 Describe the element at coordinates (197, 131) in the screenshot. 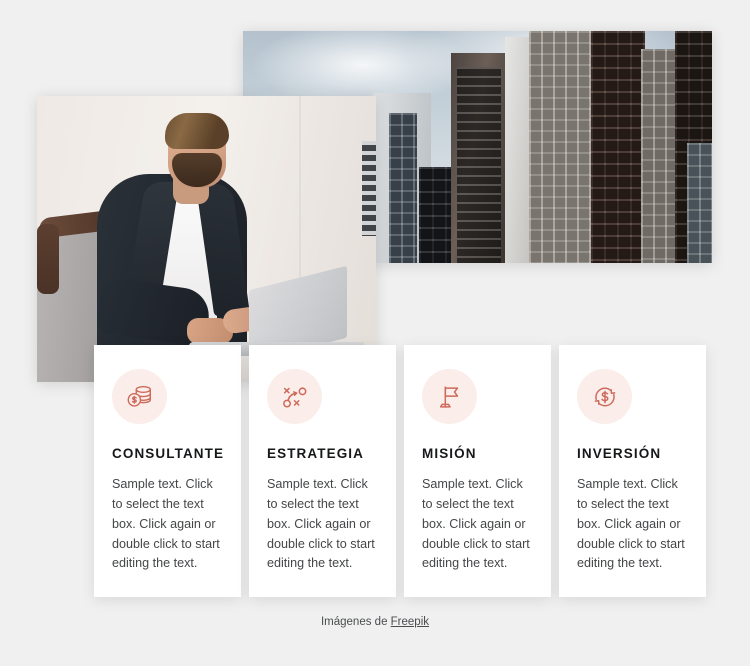

I see `person-hair` at that location.